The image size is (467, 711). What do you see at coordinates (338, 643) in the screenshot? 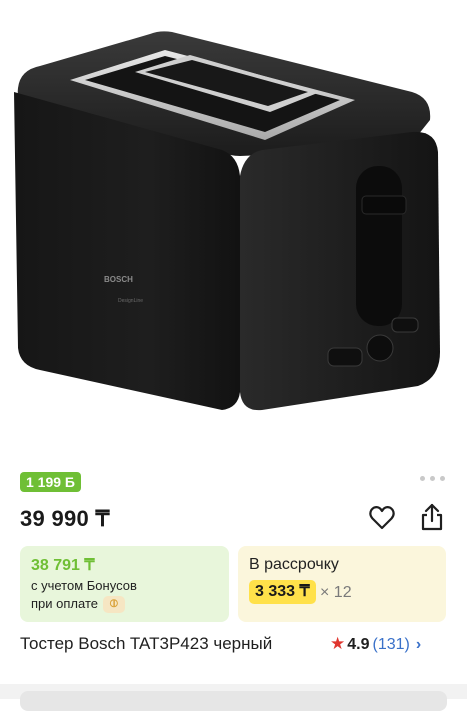
I see `star-icon: ★` at bounding box center [338, 643].